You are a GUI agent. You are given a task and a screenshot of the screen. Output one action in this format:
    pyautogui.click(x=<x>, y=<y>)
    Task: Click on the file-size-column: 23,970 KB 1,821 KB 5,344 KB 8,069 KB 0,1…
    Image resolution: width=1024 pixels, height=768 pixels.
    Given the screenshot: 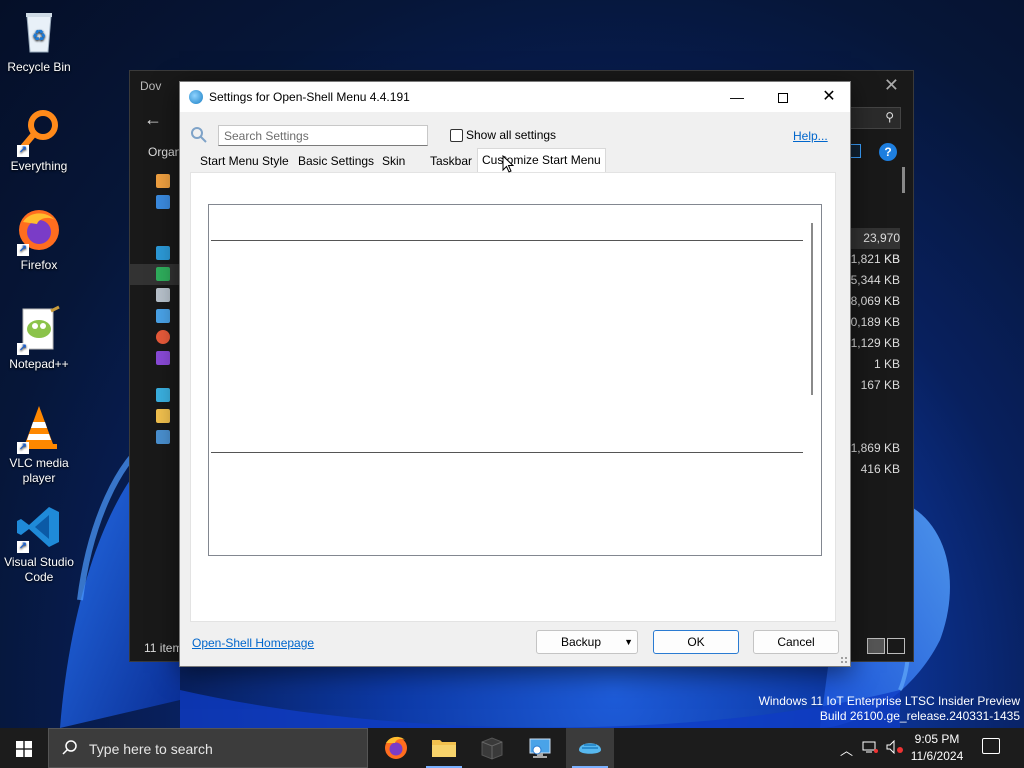 What is the action you would take?
    pyautogui.click(x=875, y=354)
    